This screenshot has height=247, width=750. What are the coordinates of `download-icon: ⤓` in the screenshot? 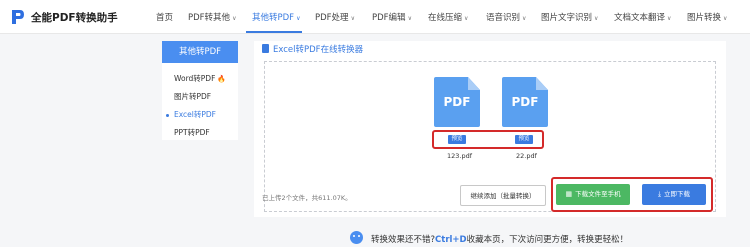 It's located at (659, 194).